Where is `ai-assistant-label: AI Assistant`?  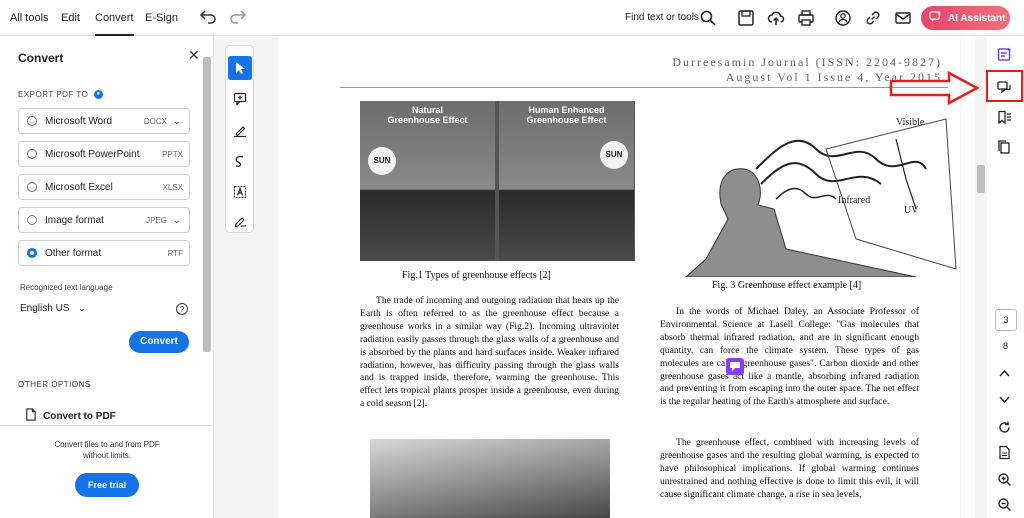 ai-assistant-label: AI Assistant is located at coordinates (977, 18).